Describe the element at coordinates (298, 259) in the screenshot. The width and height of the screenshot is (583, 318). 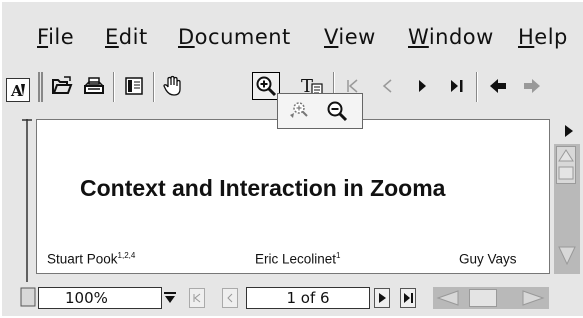
I see `author-name: Eric Lecolinet1` at that location.